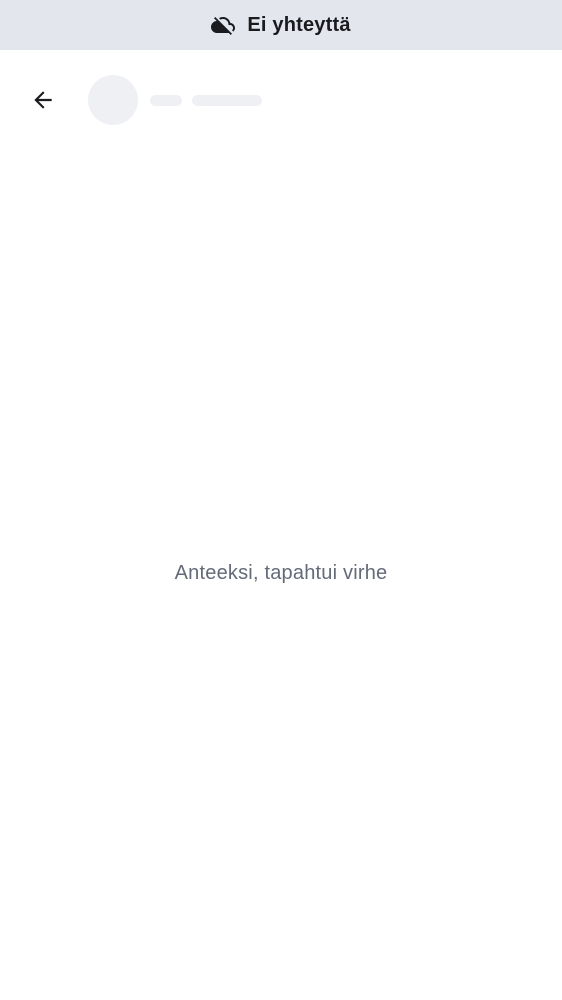  What do you see at coordinates (113, 100) in the screenshot?
I see `avatar-placeholder` at bounding box center [113, 100].